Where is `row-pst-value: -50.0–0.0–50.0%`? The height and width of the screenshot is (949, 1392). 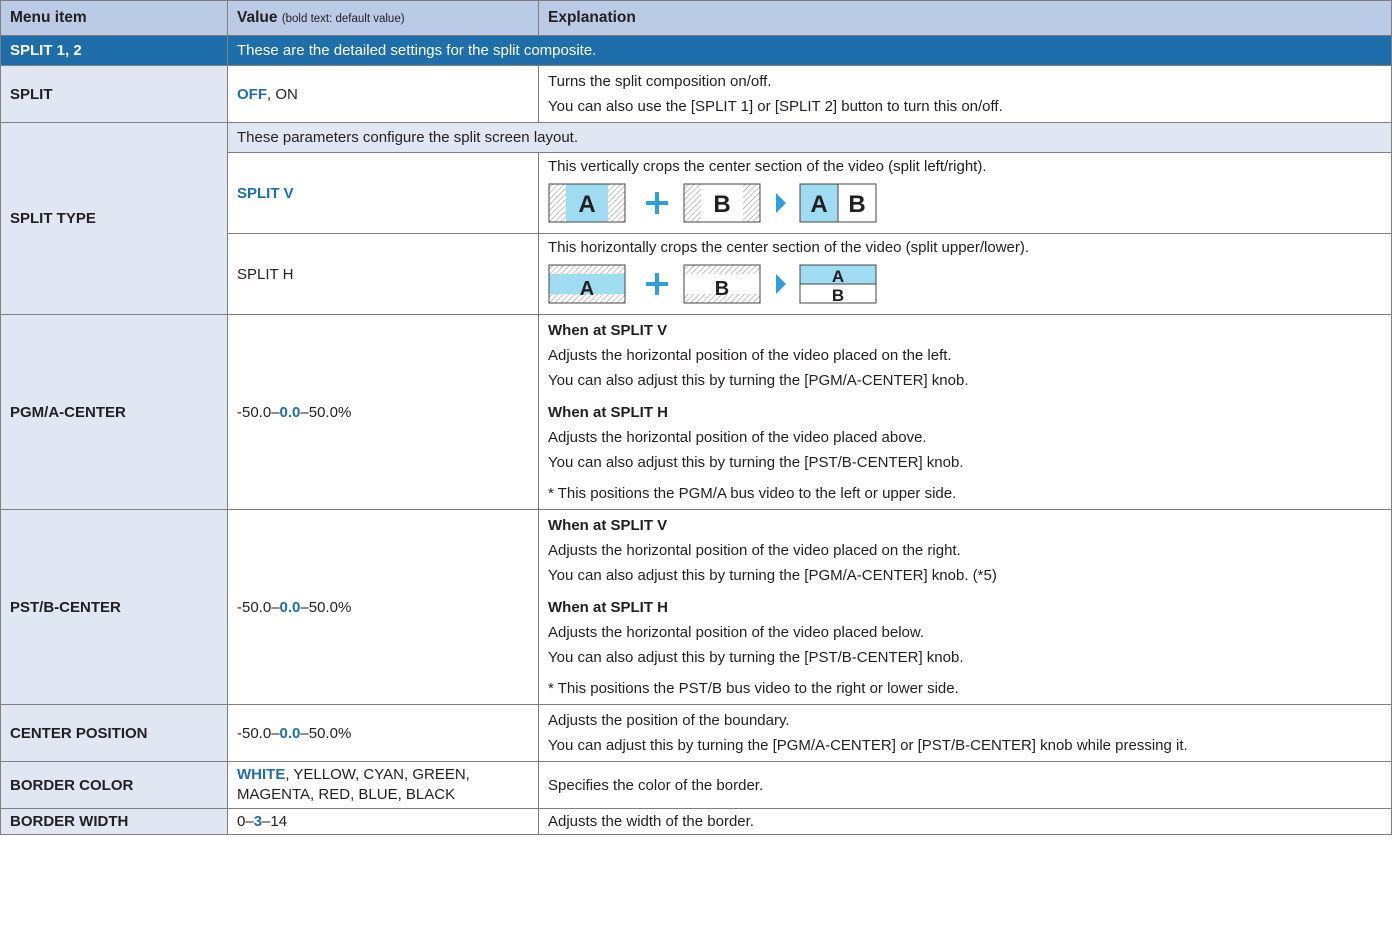
row-pst-value: -50.0–0.0–50.0% is located at coordinates (383, 607).